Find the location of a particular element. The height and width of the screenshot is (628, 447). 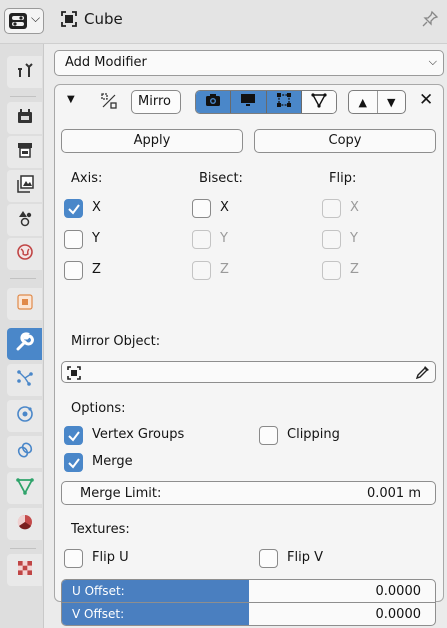

flip-z-label: Z is located at coordinates (354, 269).